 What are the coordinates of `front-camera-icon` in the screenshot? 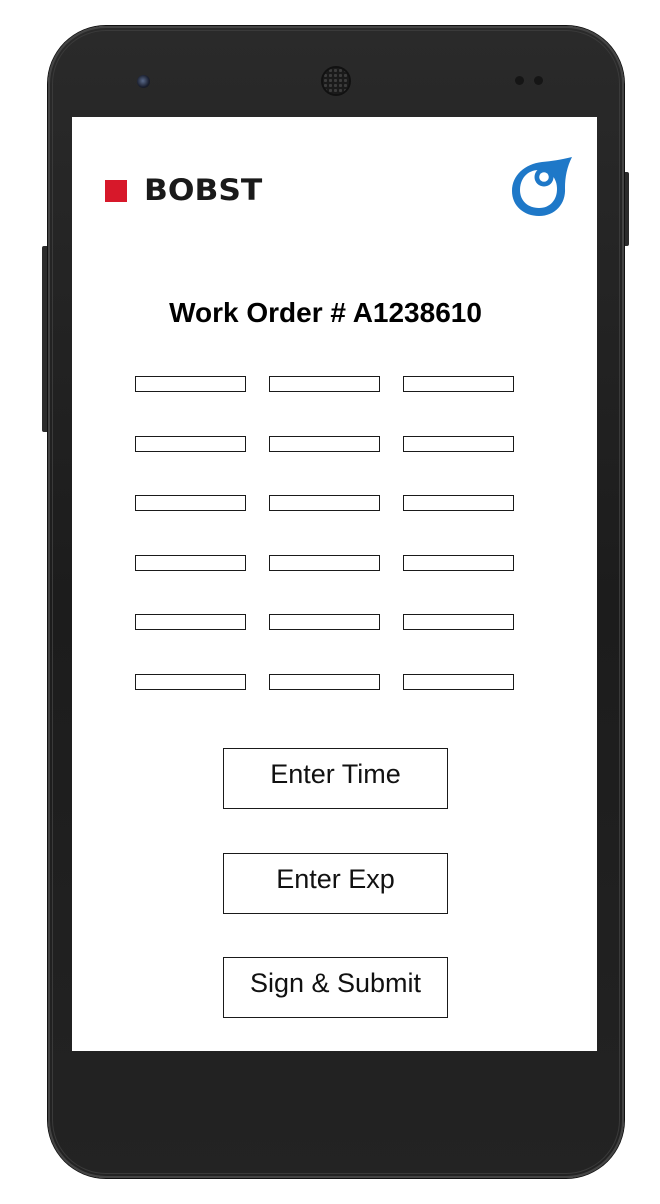 It's located at (143, 81).